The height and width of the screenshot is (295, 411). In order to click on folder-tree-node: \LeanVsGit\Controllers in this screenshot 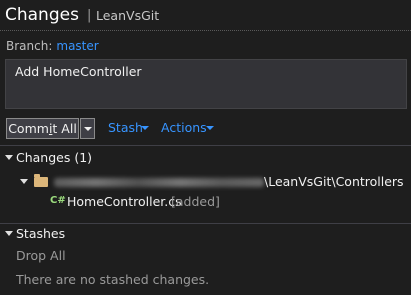, I will do `click(213, 182)`.